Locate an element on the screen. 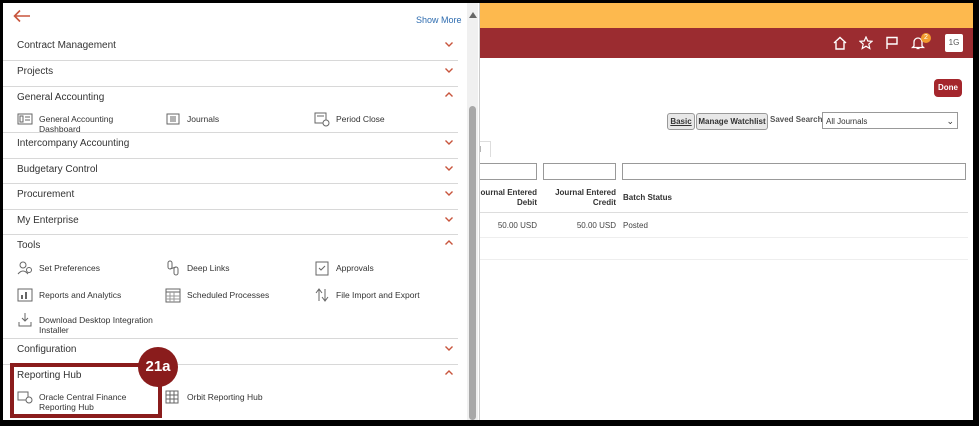  notification-badge: 2 is located at coordinates (926, 38).